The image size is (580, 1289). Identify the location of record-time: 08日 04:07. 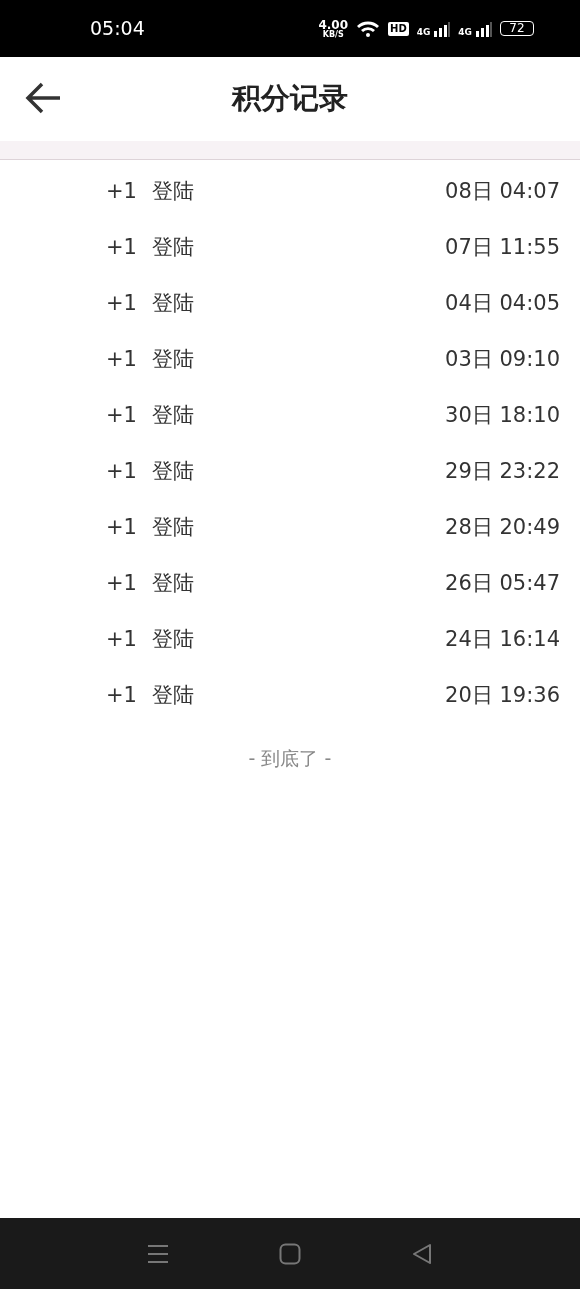
(502, 192).